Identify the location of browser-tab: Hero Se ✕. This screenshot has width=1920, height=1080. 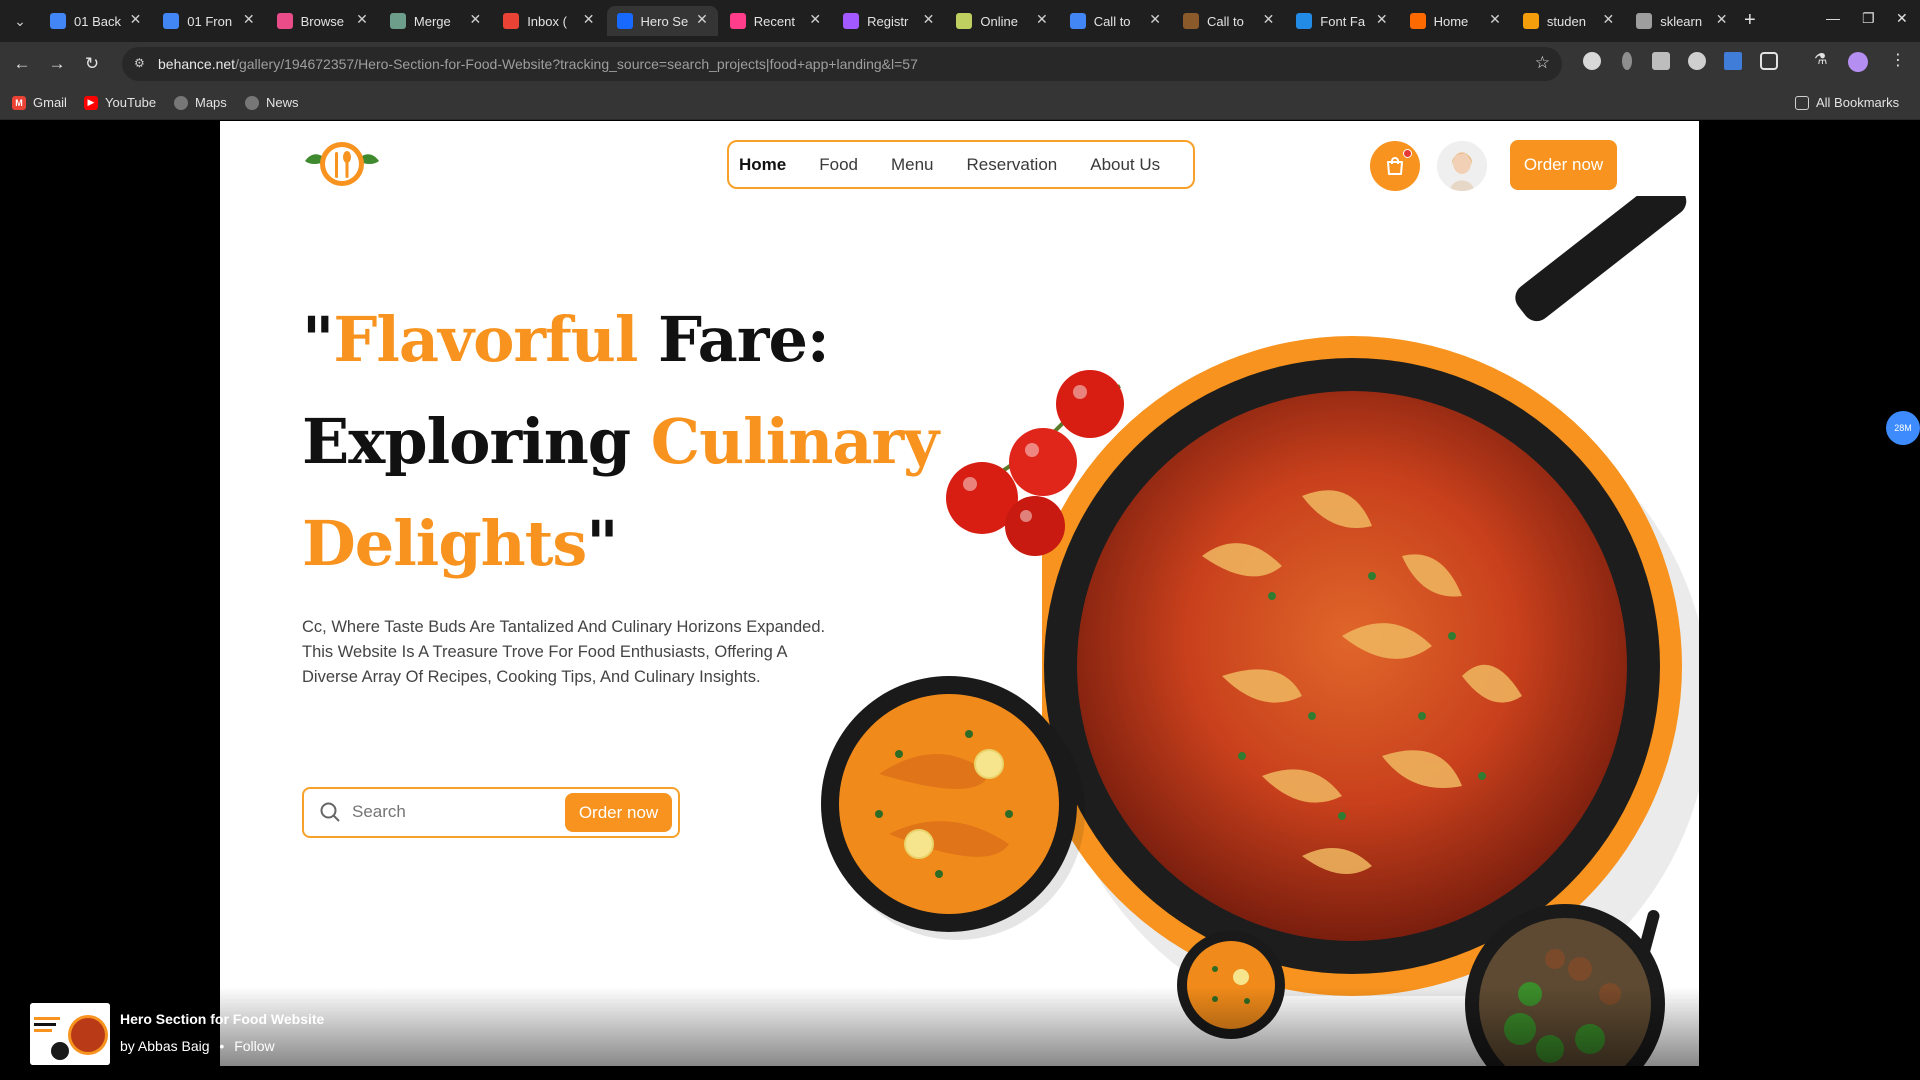
(662, 21).